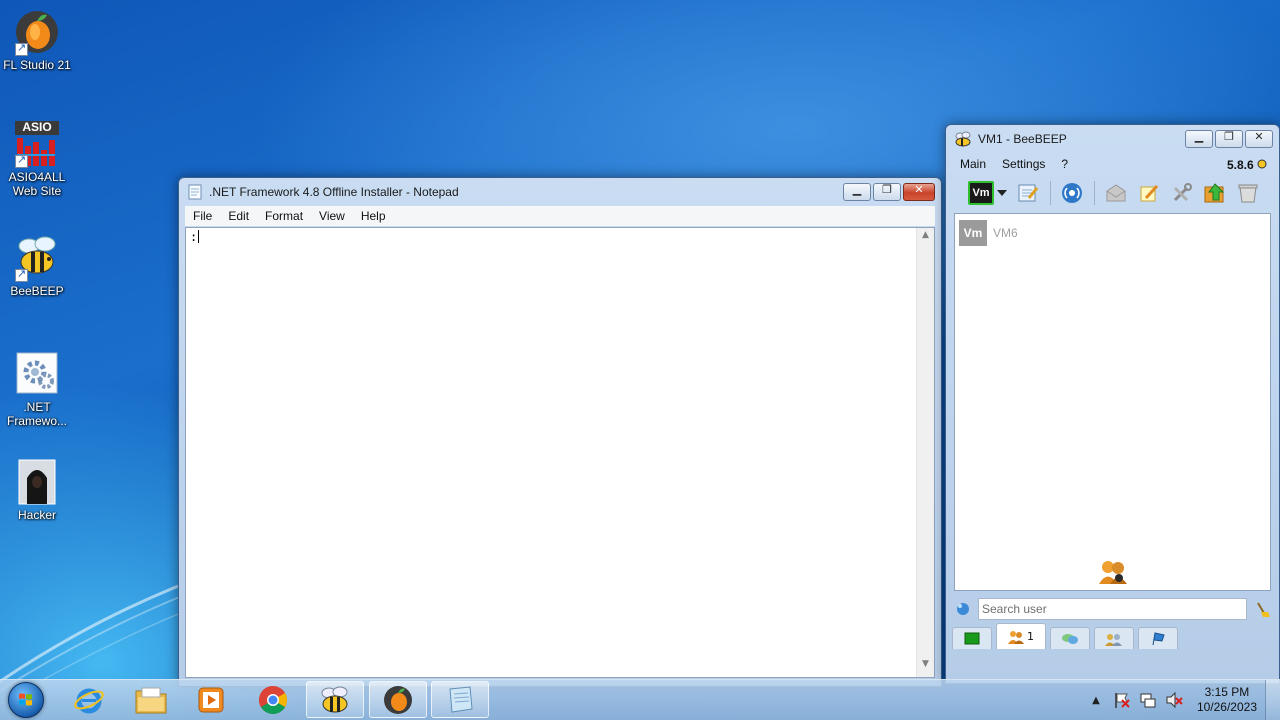 The width and height of the screenshot is (1280, 720). I want to click on minimize-icon: ▁, so click(857, 189).